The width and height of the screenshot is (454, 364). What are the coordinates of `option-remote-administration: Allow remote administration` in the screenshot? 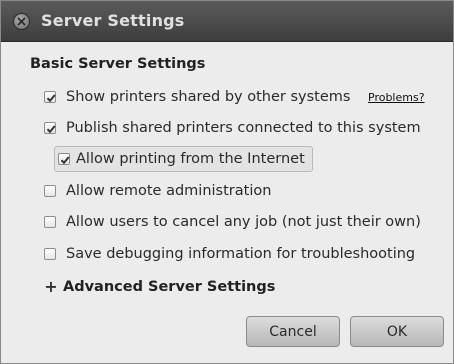 It's located at (157, 191).